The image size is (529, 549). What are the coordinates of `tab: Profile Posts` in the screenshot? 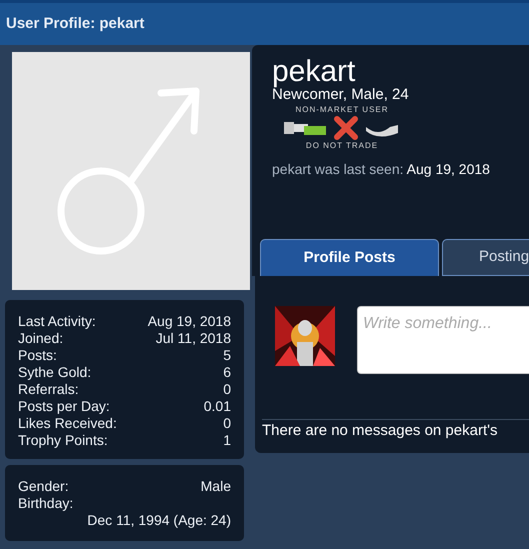 It's located at (349, 257).